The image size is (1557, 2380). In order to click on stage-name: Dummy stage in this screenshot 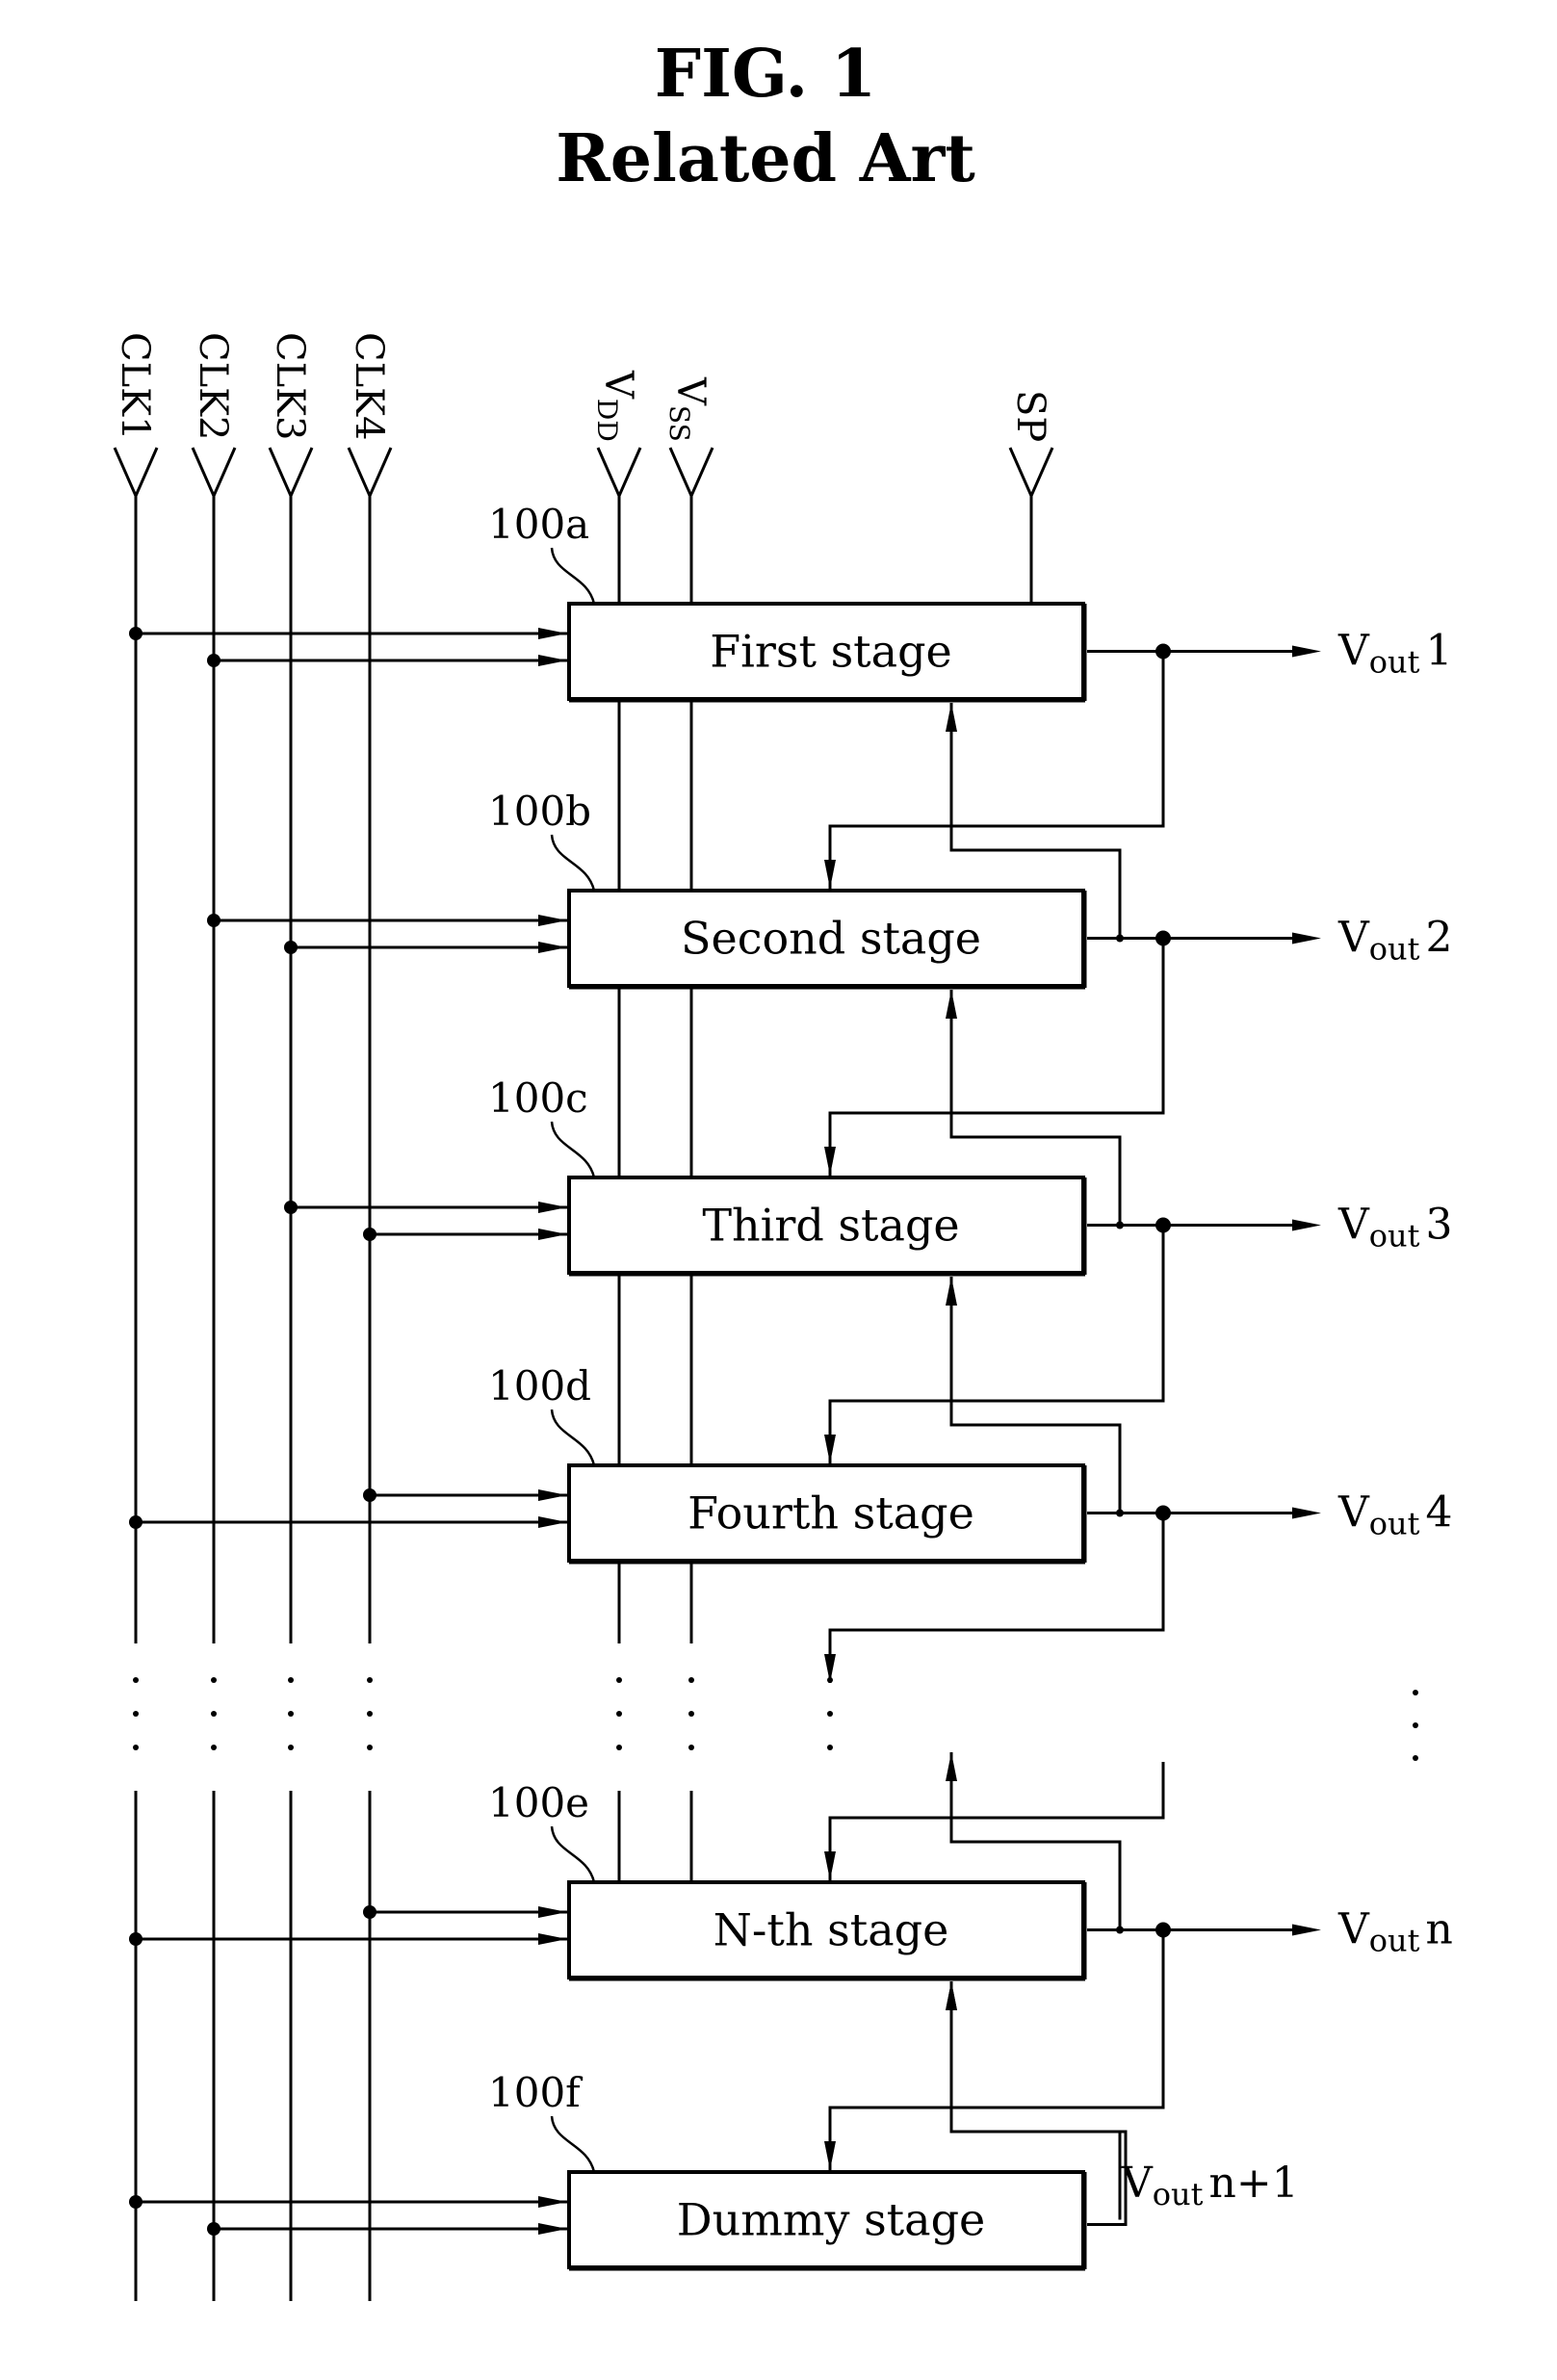, I will do `click(831, 2220)`.